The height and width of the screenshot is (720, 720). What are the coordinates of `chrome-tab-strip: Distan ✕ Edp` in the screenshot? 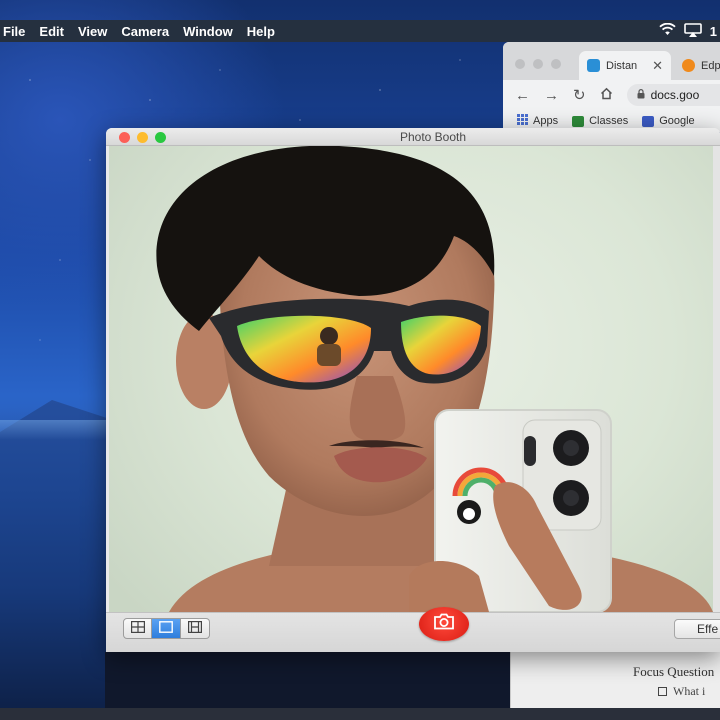 It's located at (611, 61).